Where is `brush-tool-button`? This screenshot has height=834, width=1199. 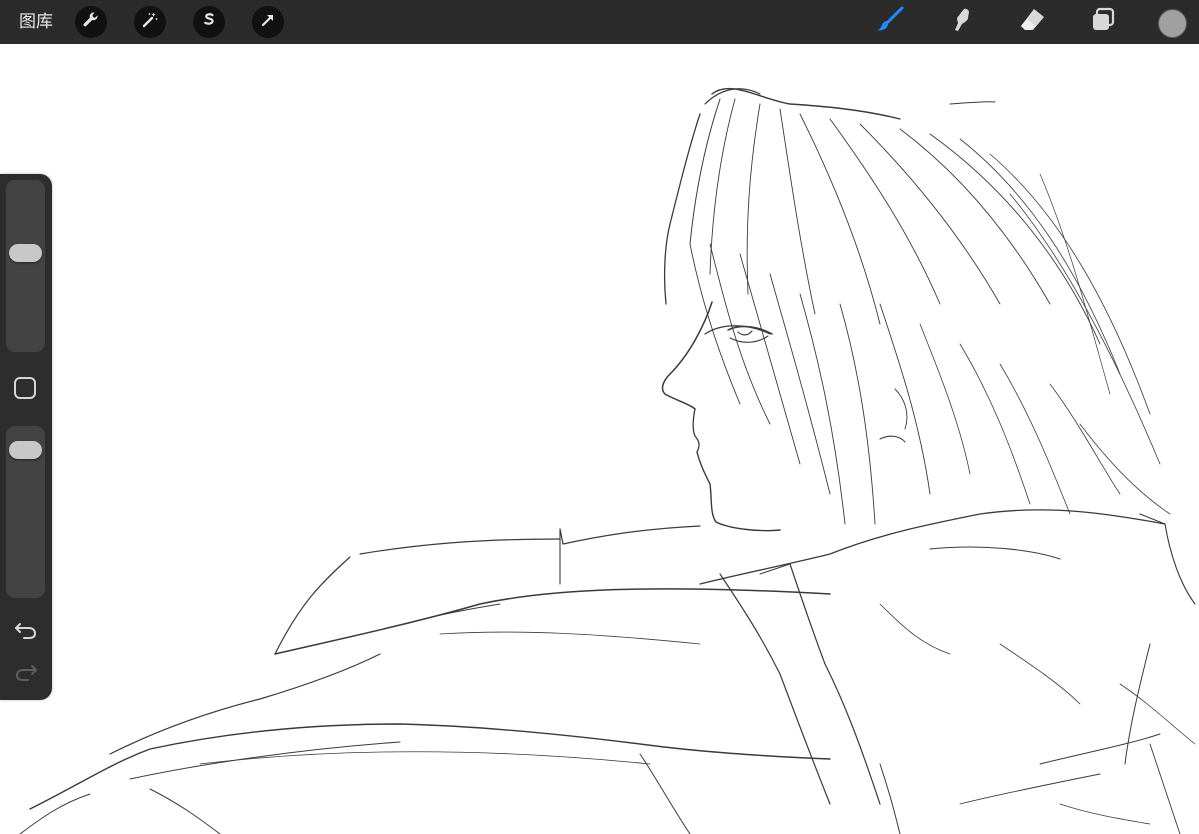
brush-tool-button is located at coordinates (890, 22).